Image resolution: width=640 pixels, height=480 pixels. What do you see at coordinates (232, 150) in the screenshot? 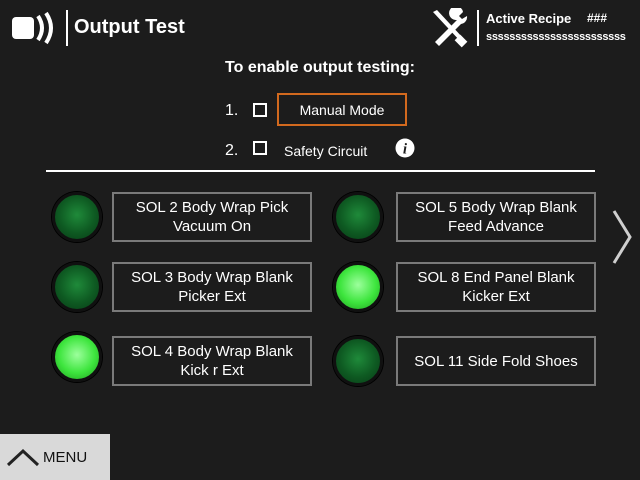
I see `step-2-number: 2.` at bounding box center [232, 150].